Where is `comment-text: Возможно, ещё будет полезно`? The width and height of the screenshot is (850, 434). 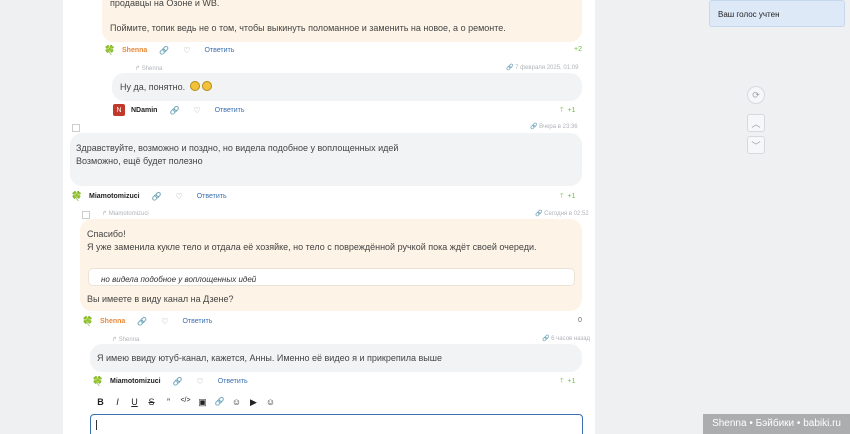
comment-text: Возможно, ещё будет полезно is located at coordinates (139, 161).